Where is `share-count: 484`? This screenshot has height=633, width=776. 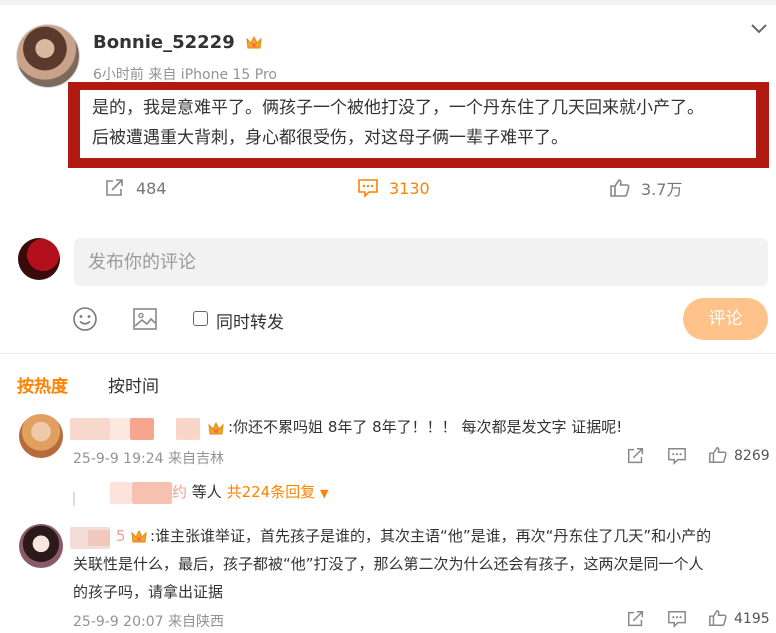
share-count: 484 is located at coordinates (151, 188).